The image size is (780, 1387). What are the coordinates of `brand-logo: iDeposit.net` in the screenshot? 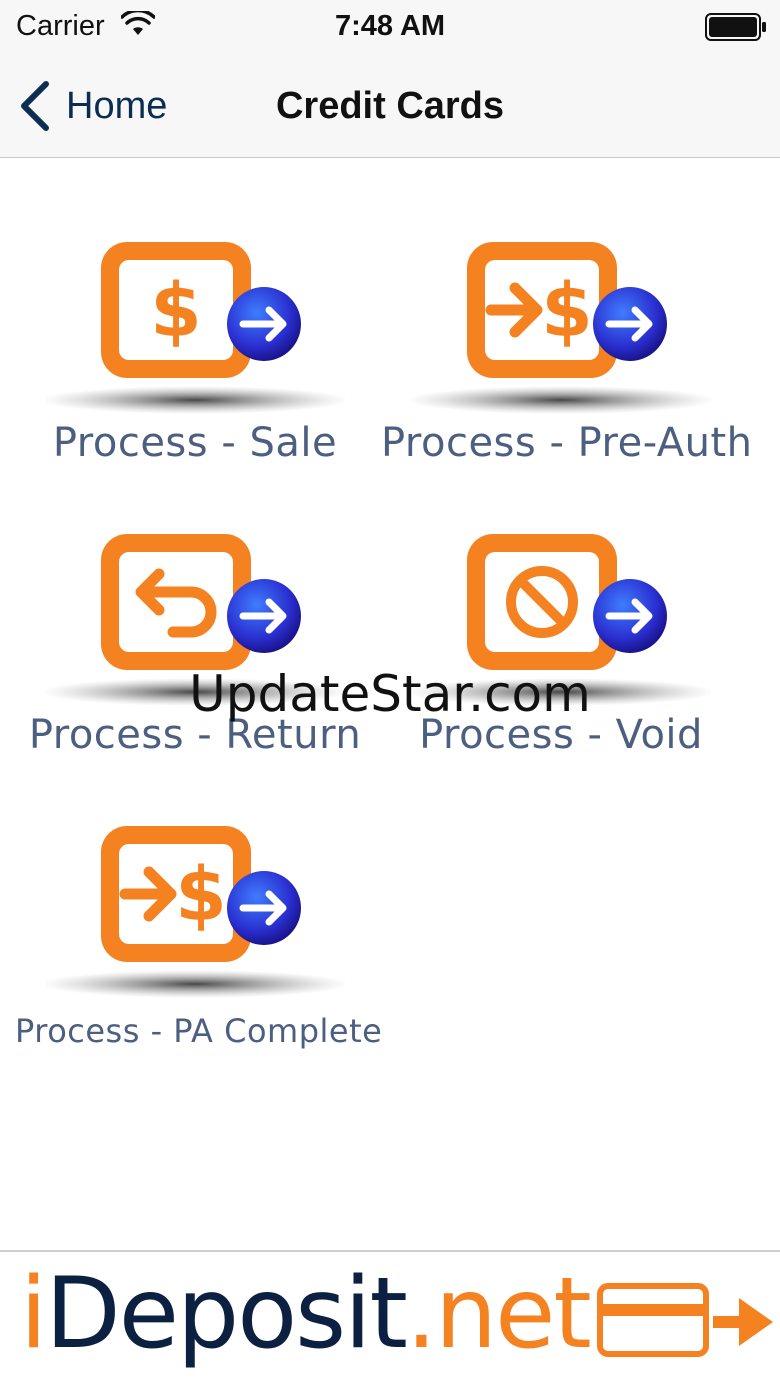 It's located at (306, 1314).